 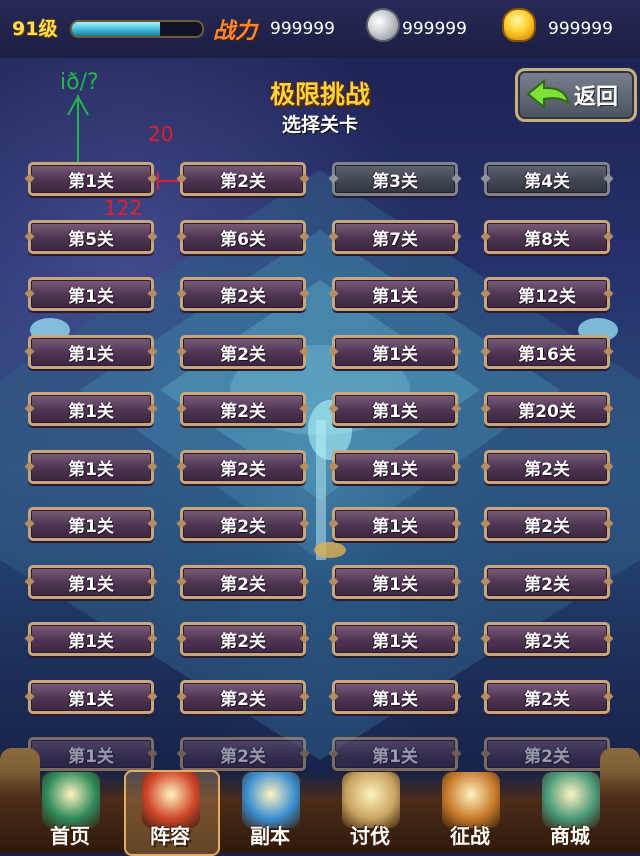 What do you see at coordinates (270, 812) in the screenshot?
I see `nav-item-2: 副本` at bounding box center [270, 812].